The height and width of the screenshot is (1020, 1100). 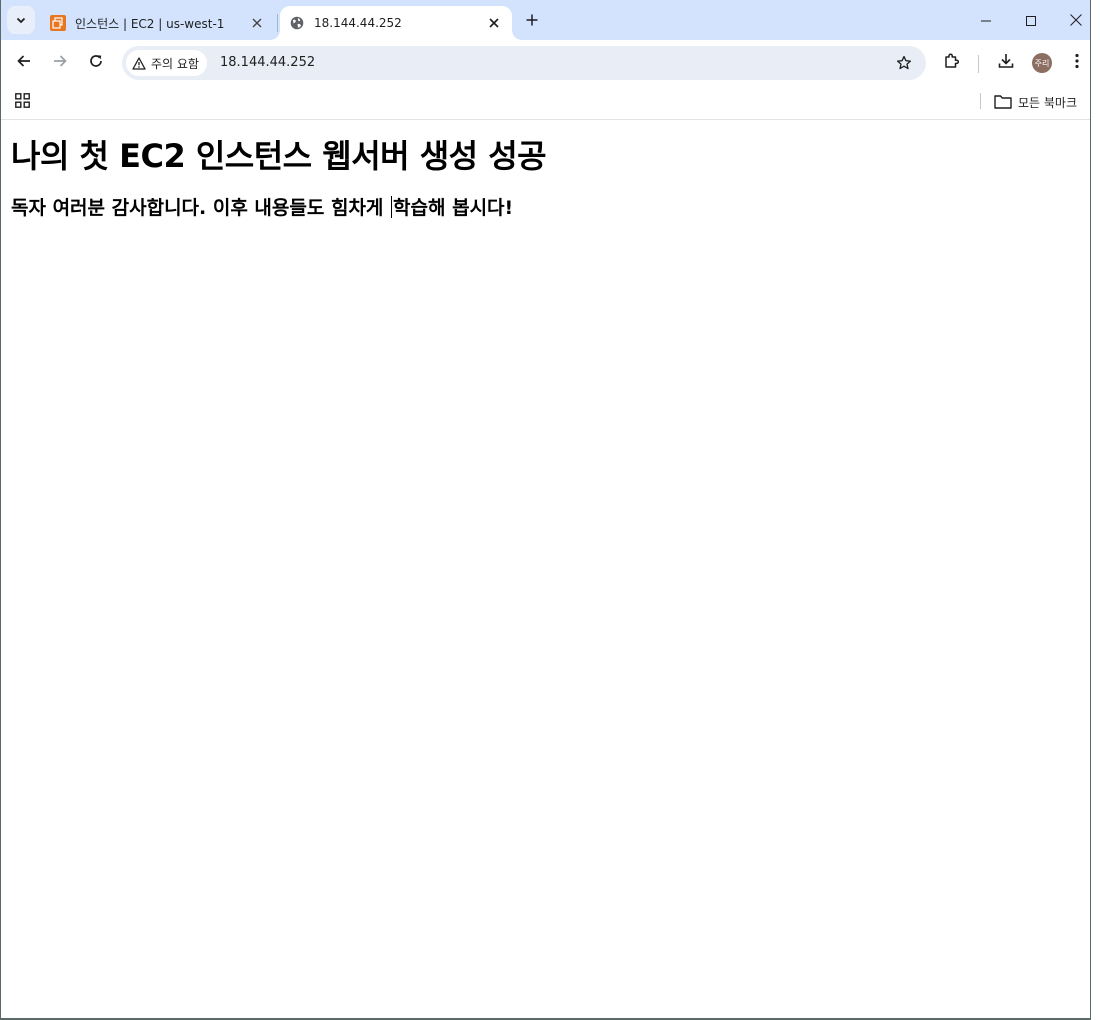 I want to click on page-subheading: 독자 여러분 감사합니다. 이후 내용들도 힘차게 학습해 봅시다!, so click(x=262, y=206).